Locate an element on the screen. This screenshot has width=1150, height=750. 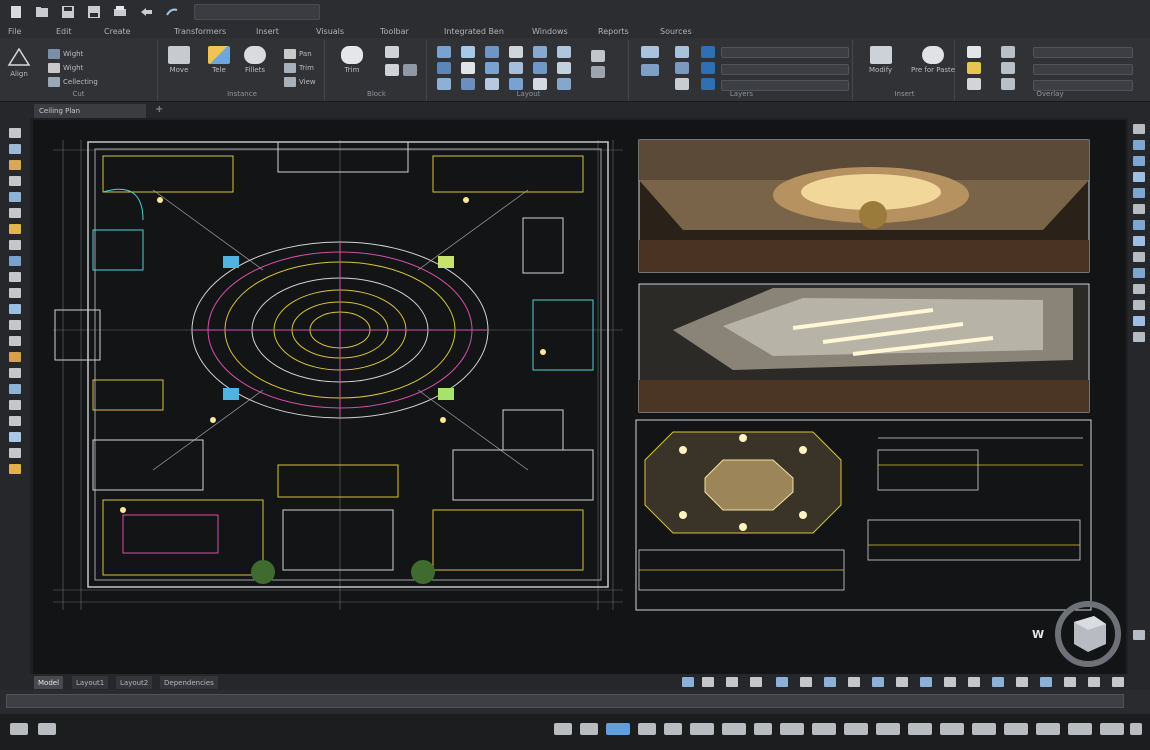
measure-icon is located at coordinates (974, 52).